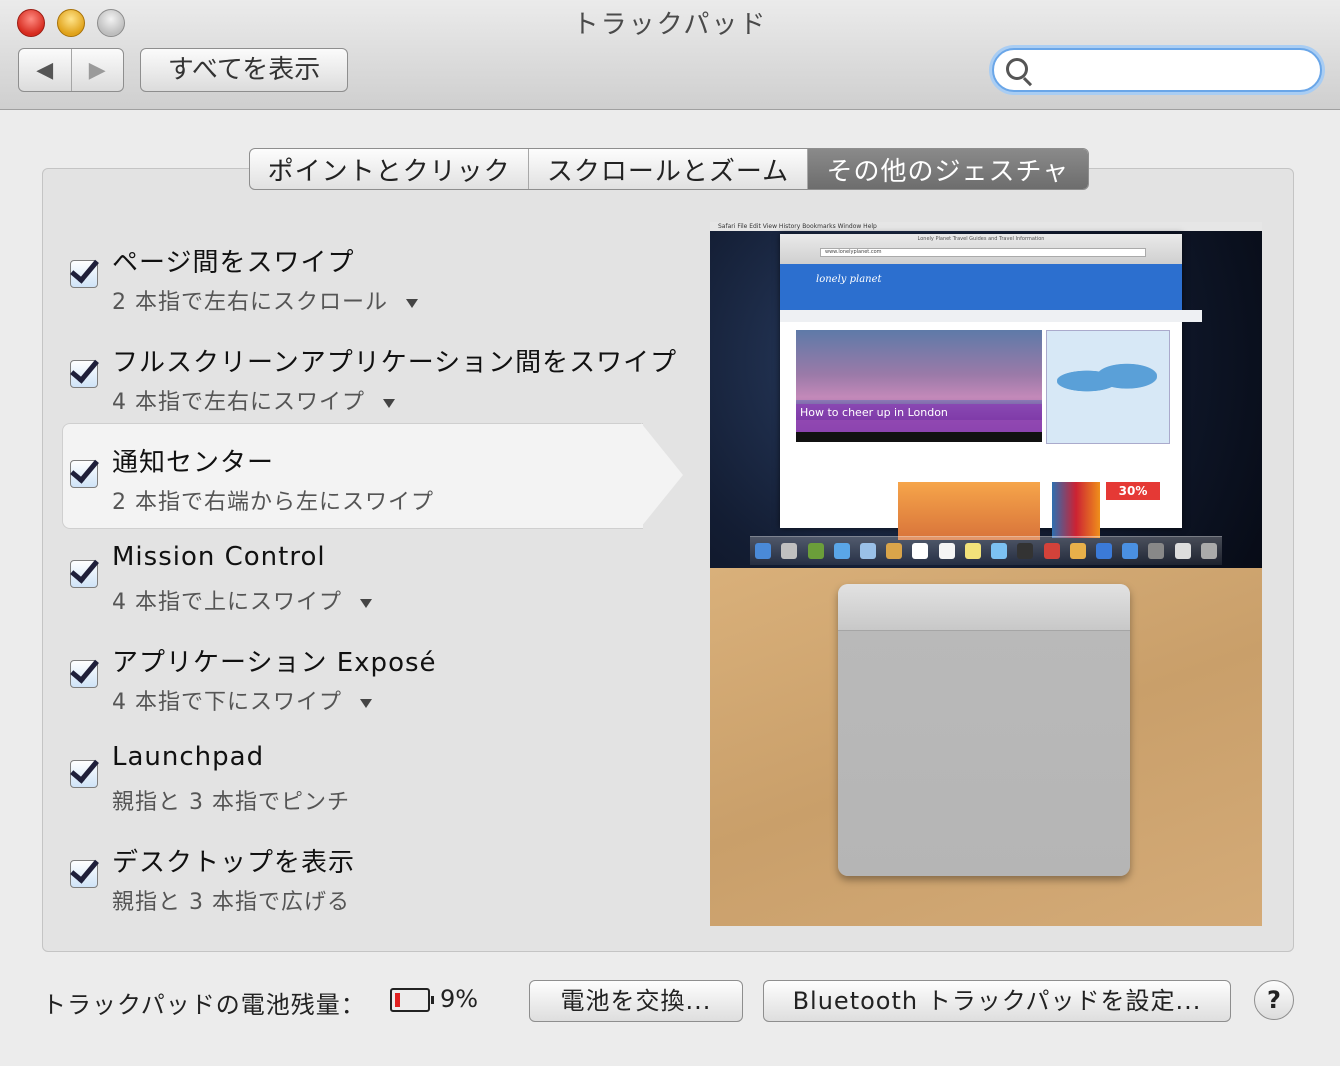 Image resolution: width=1340 pixels, height=1066 pixels. What do you see at coordinates (231, 802) in the screenshot?
I see `gesture-desc: 親指と 3 本指でピンチ` at bounding box center [231, 802].